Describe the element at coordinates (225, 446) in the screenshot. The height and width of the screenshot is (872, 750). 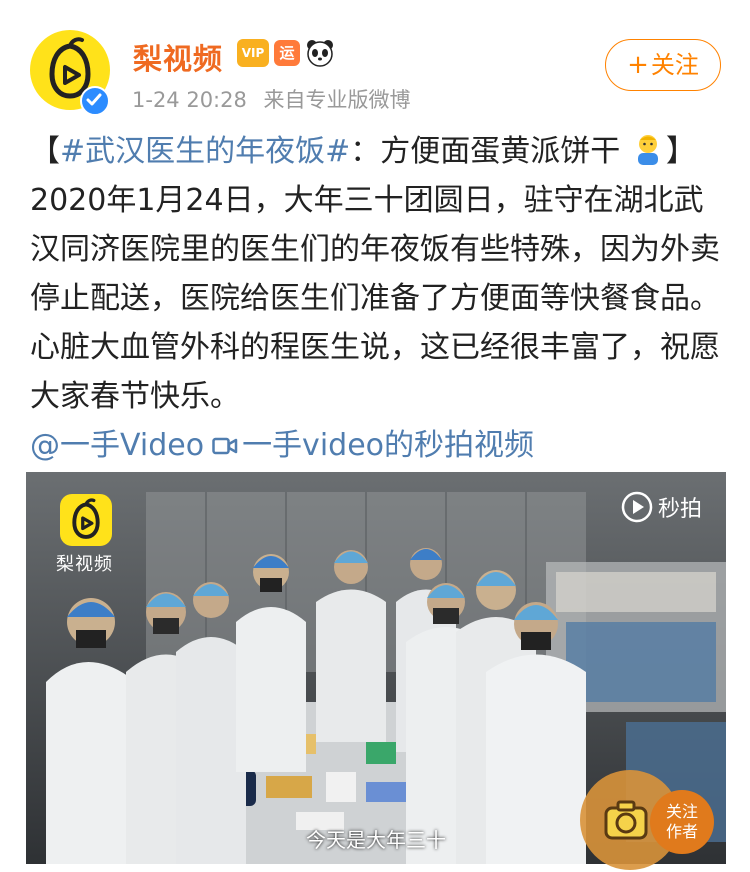
I see `video-link-icon` at that location.